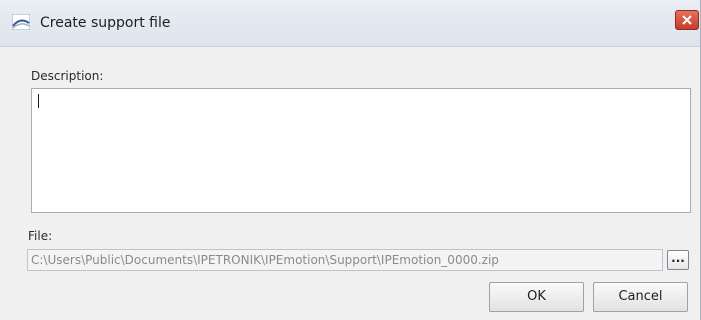  What do you see at coordinates (21, 22) in the screenshot?
I see `app-logo-icon` at bounding box center [21, 22].